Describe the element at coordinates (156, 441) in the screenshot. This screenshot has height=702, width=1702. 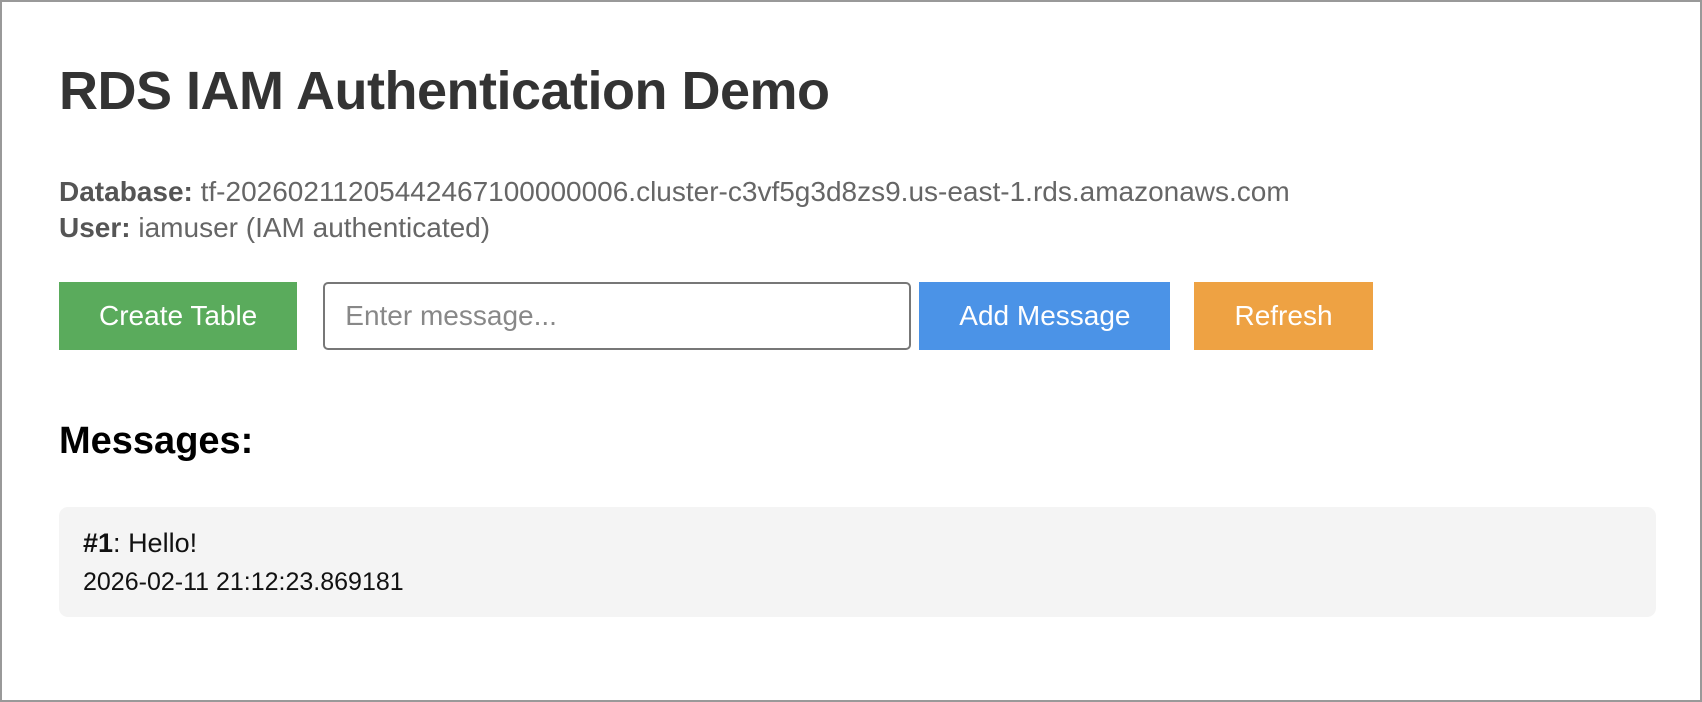
I see `messages-heading: Messages:` at that location.